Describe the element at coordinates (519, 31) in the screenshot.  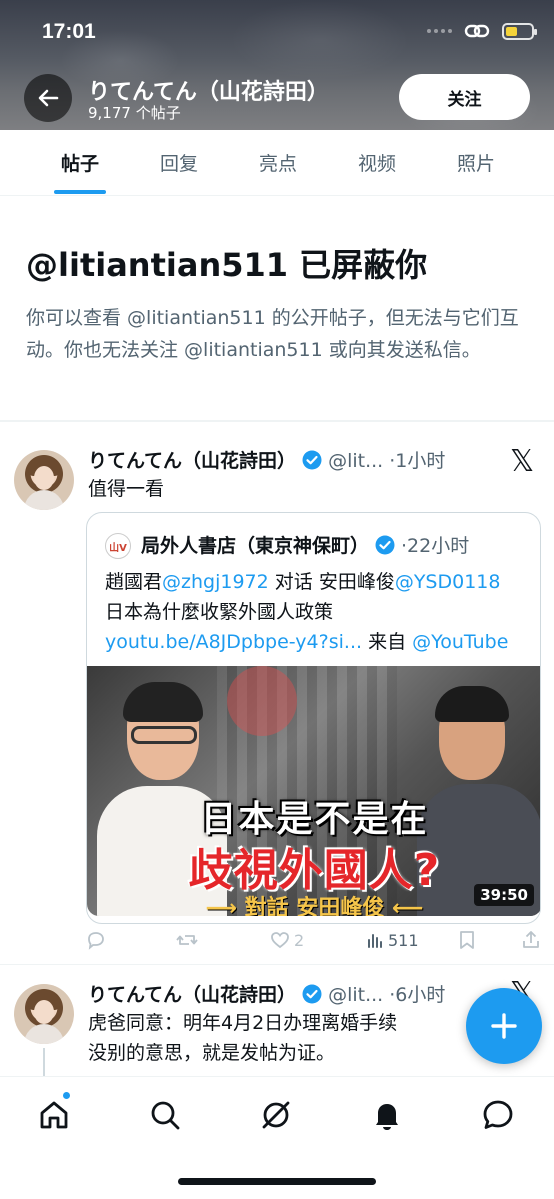
I see `battery-icon` at that location.